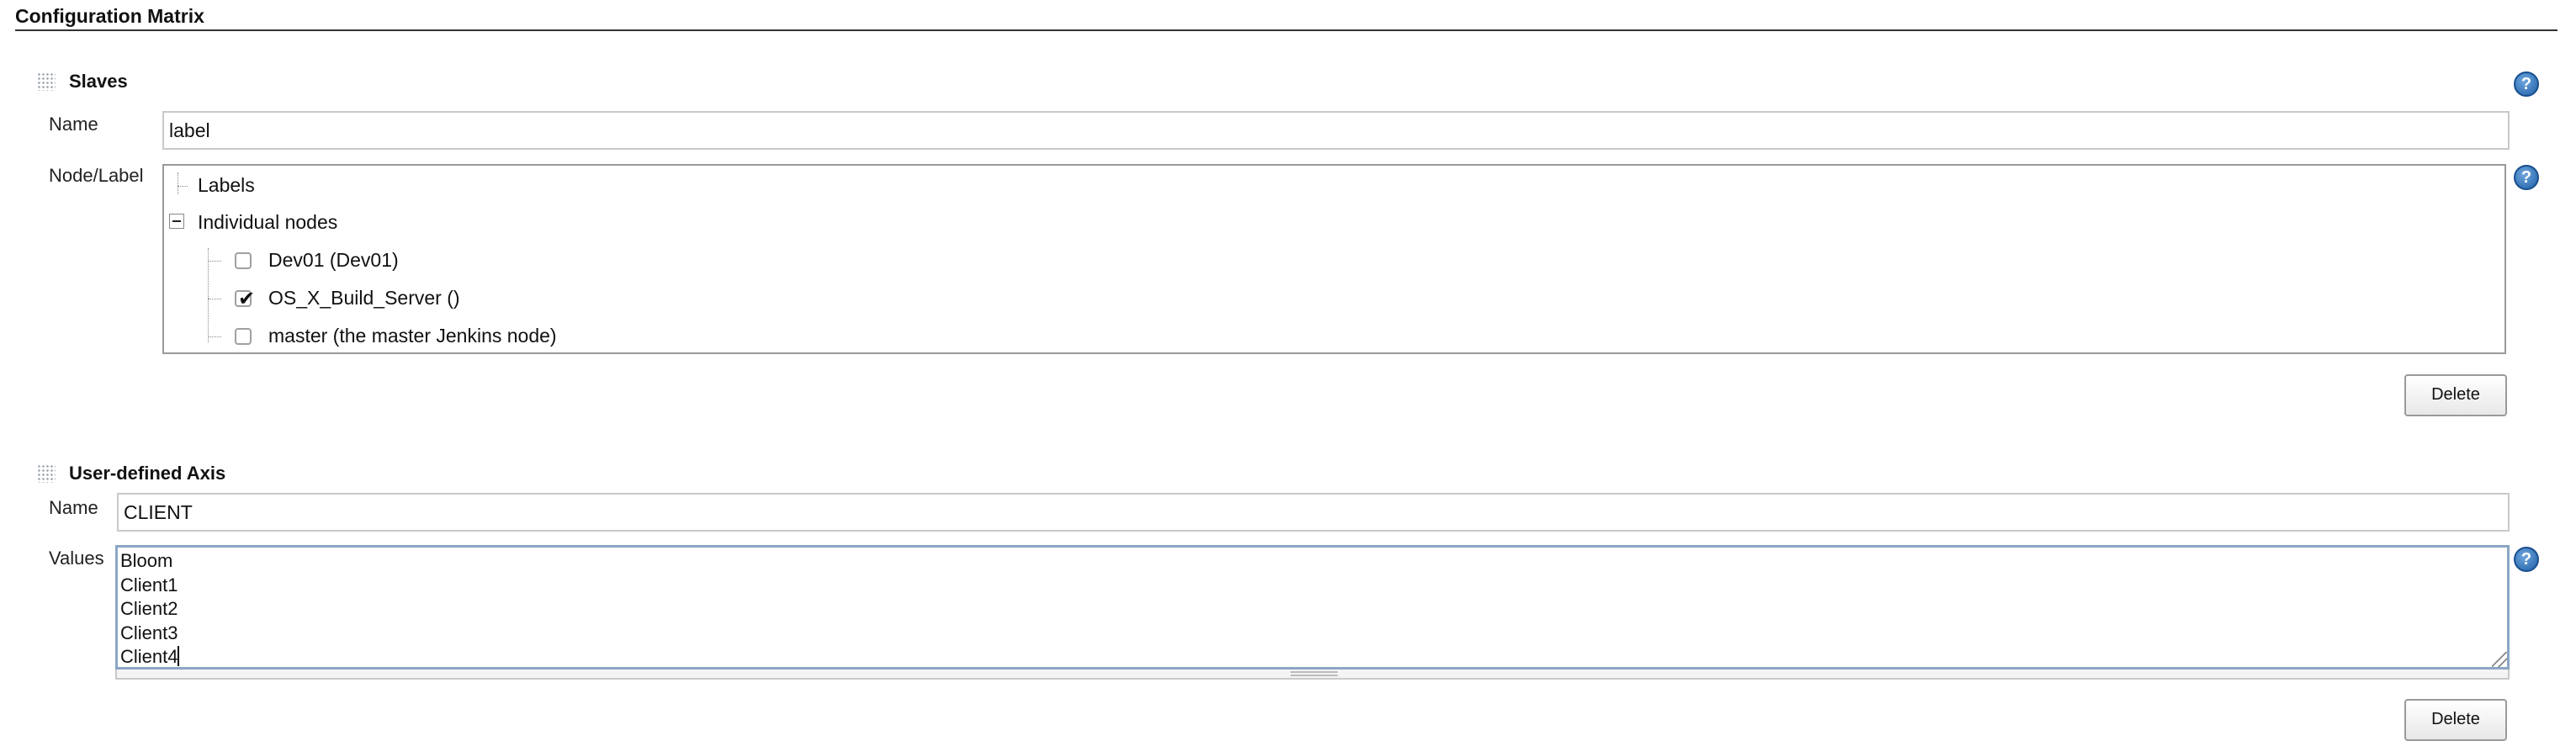 This screenshot has width=2576, height=741. I want to click on user-axis-title: User-defined Axis, so click(147, 473).